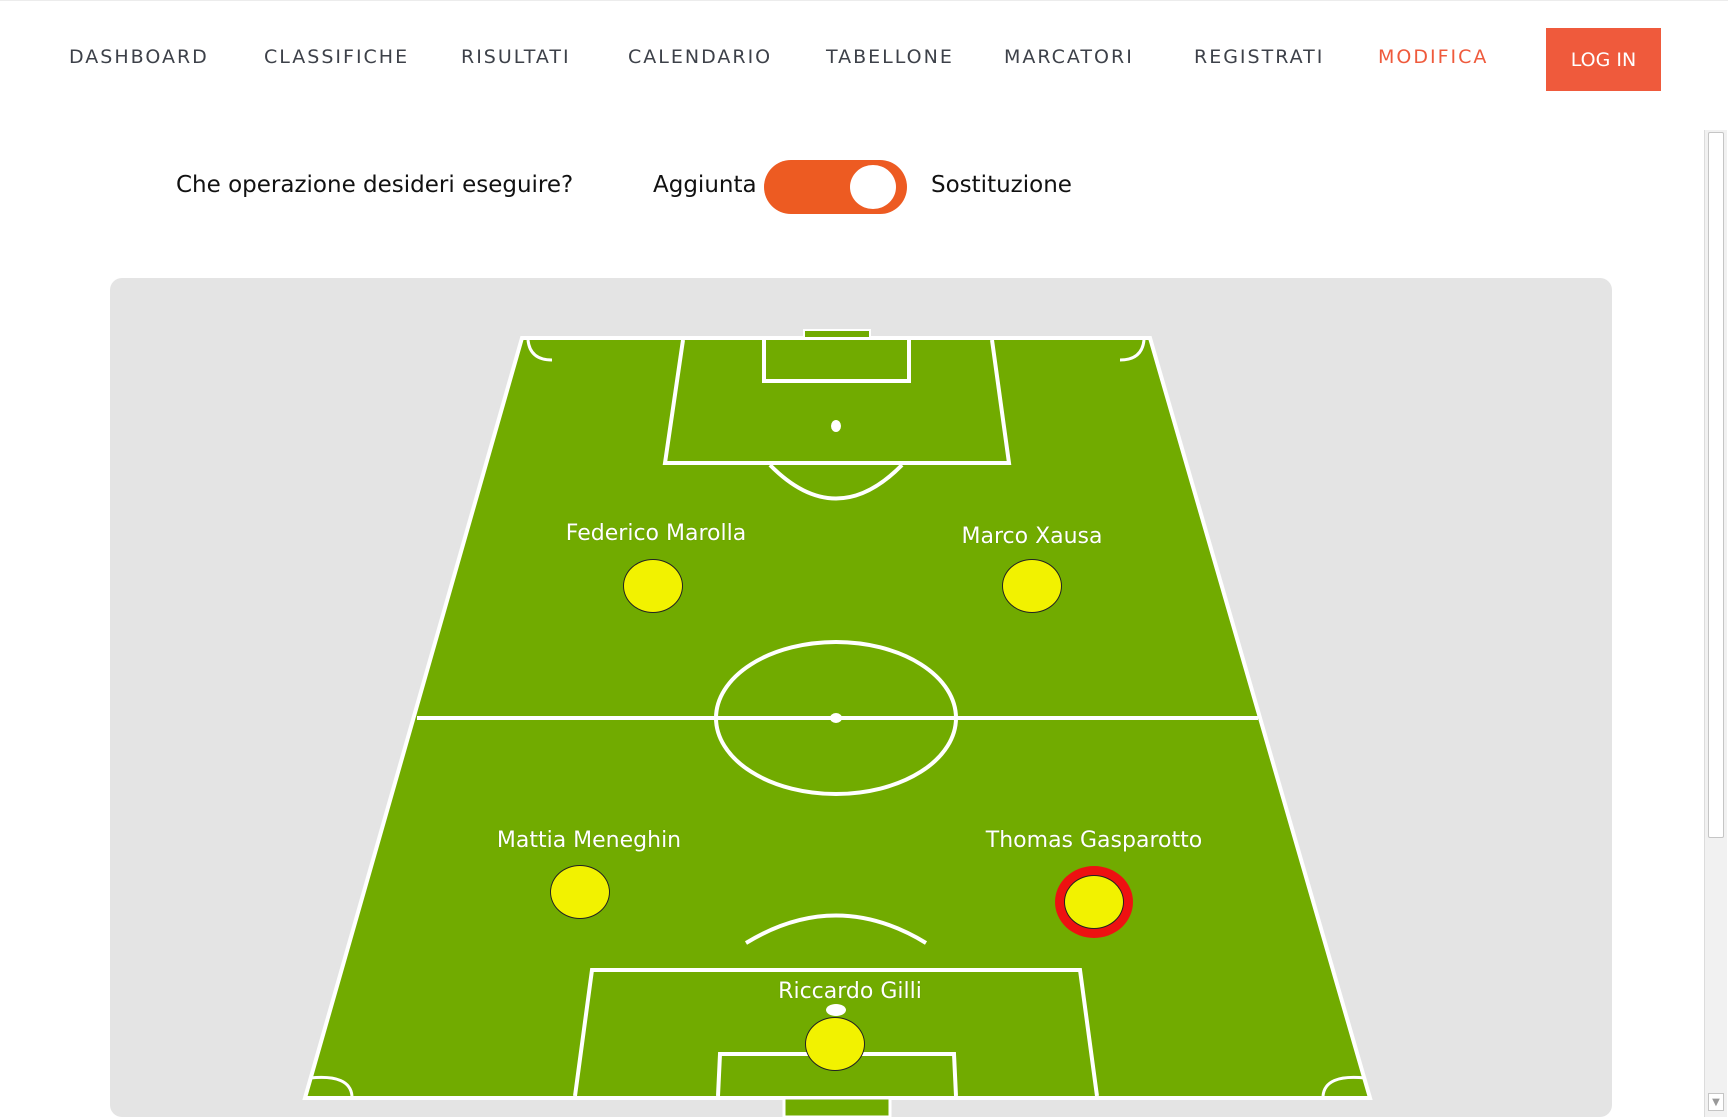 This screenshot has width=1728, height=1117. I want to click on nav-marcatori: MARCATORI, so click(1069, 57).